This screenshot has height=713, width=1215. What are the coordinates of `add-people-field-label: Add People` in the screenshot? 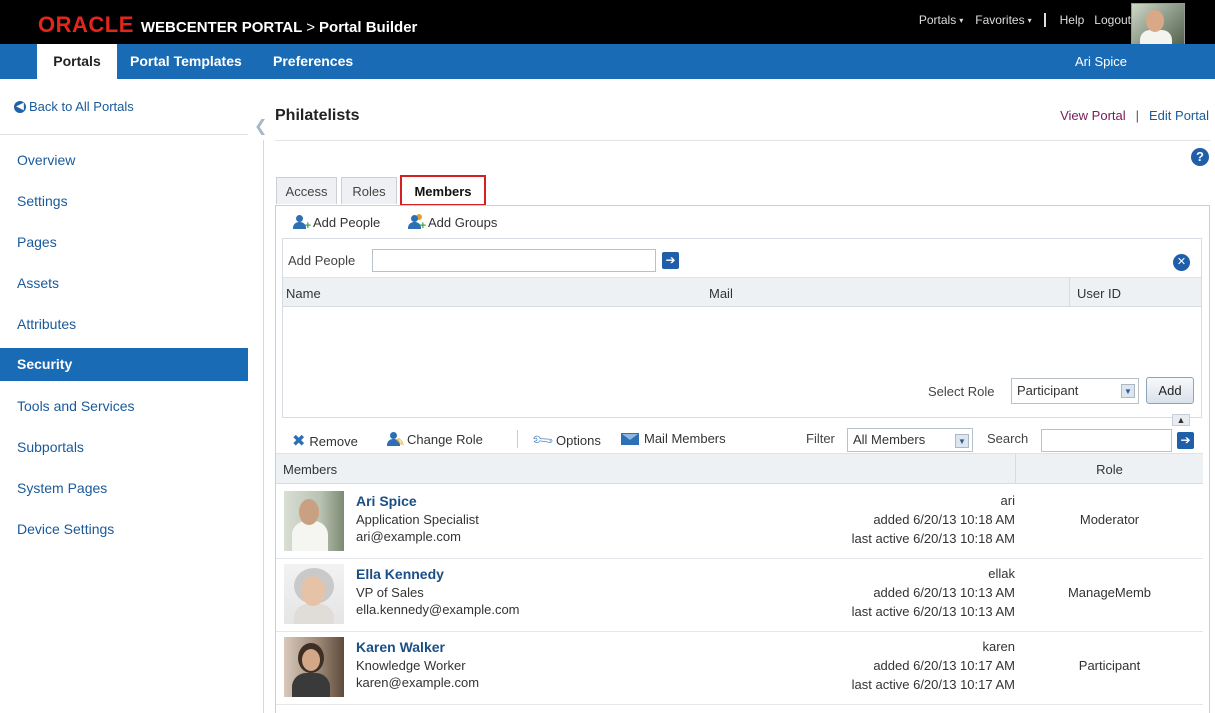 It's located at (322, 260).